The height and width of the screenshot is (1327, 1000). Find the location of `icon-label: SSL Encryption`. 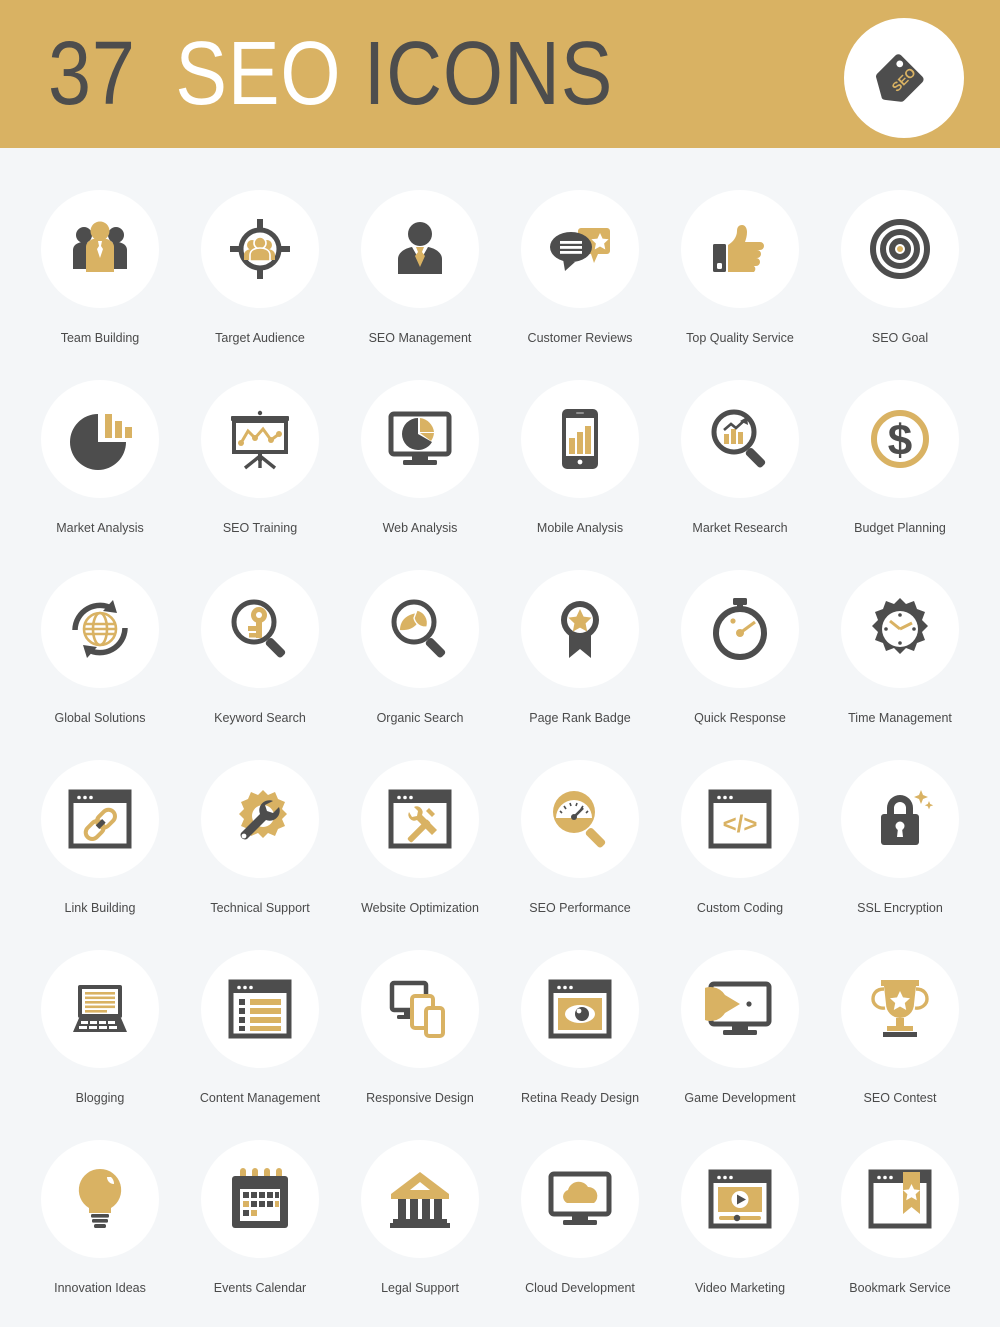

icon-label: SSL Encryption is located at coordinates (900, 908).